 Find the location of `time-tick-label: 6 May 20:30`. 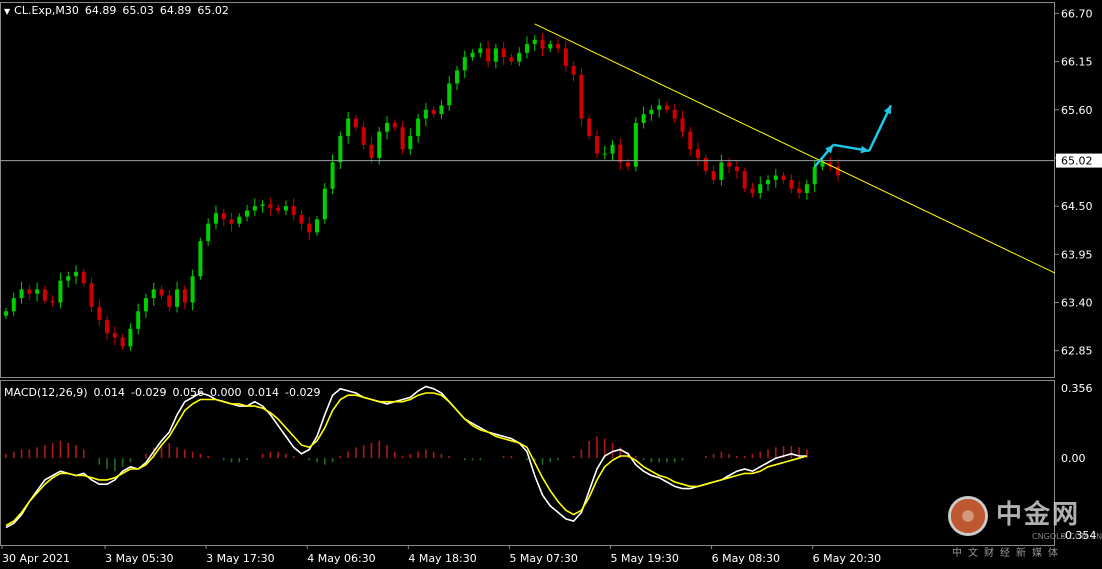

time-tick-label: 6 May 20:30 is located at coordinates (847, 558).